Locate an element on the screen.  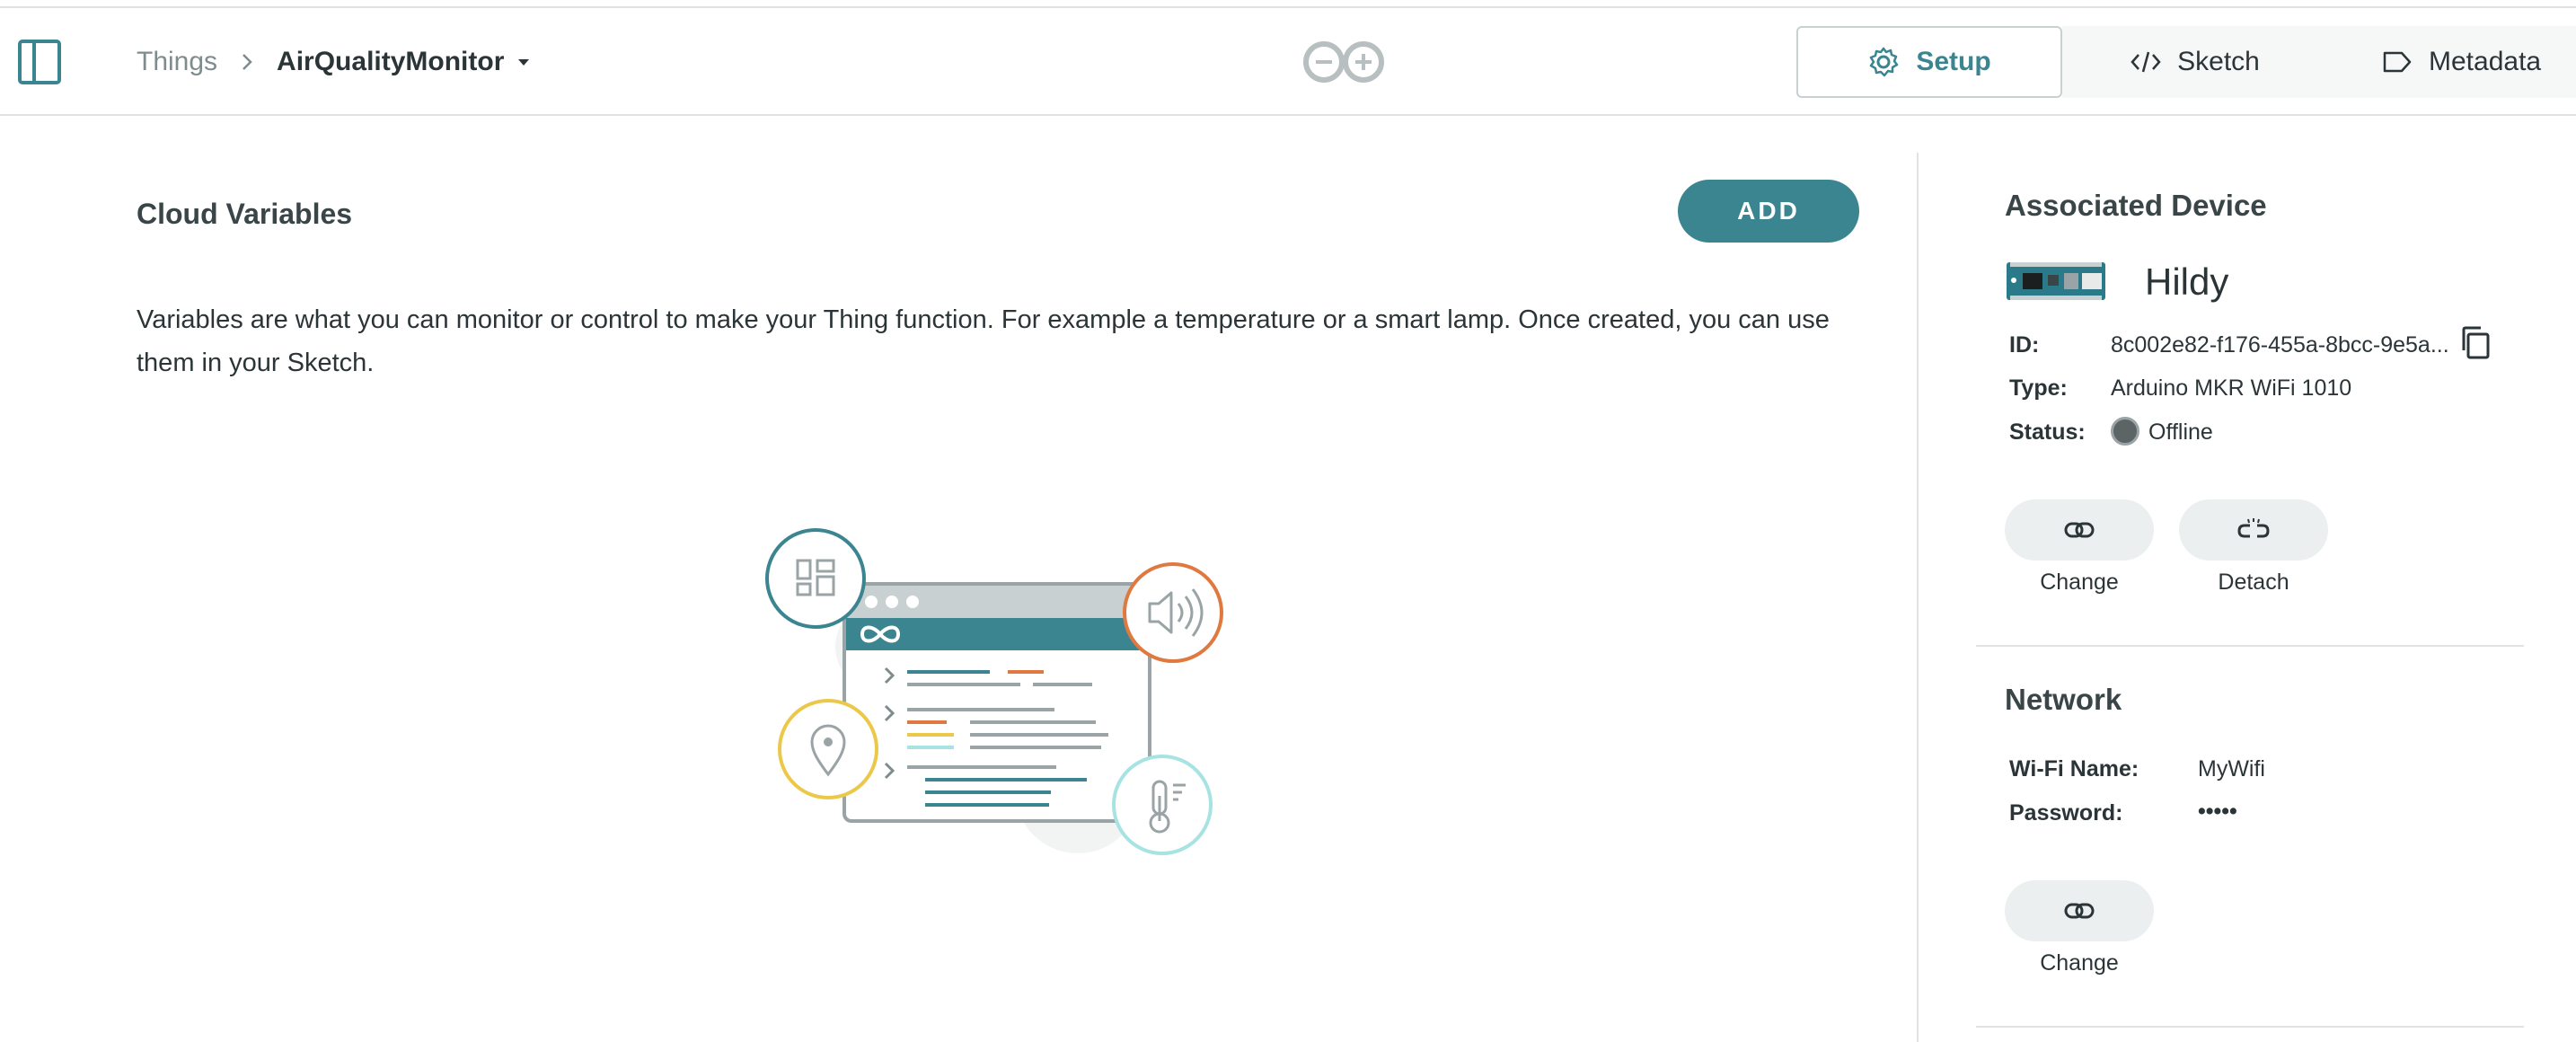
tab-metadata: Metadata is located at coordinates (2452, 62).